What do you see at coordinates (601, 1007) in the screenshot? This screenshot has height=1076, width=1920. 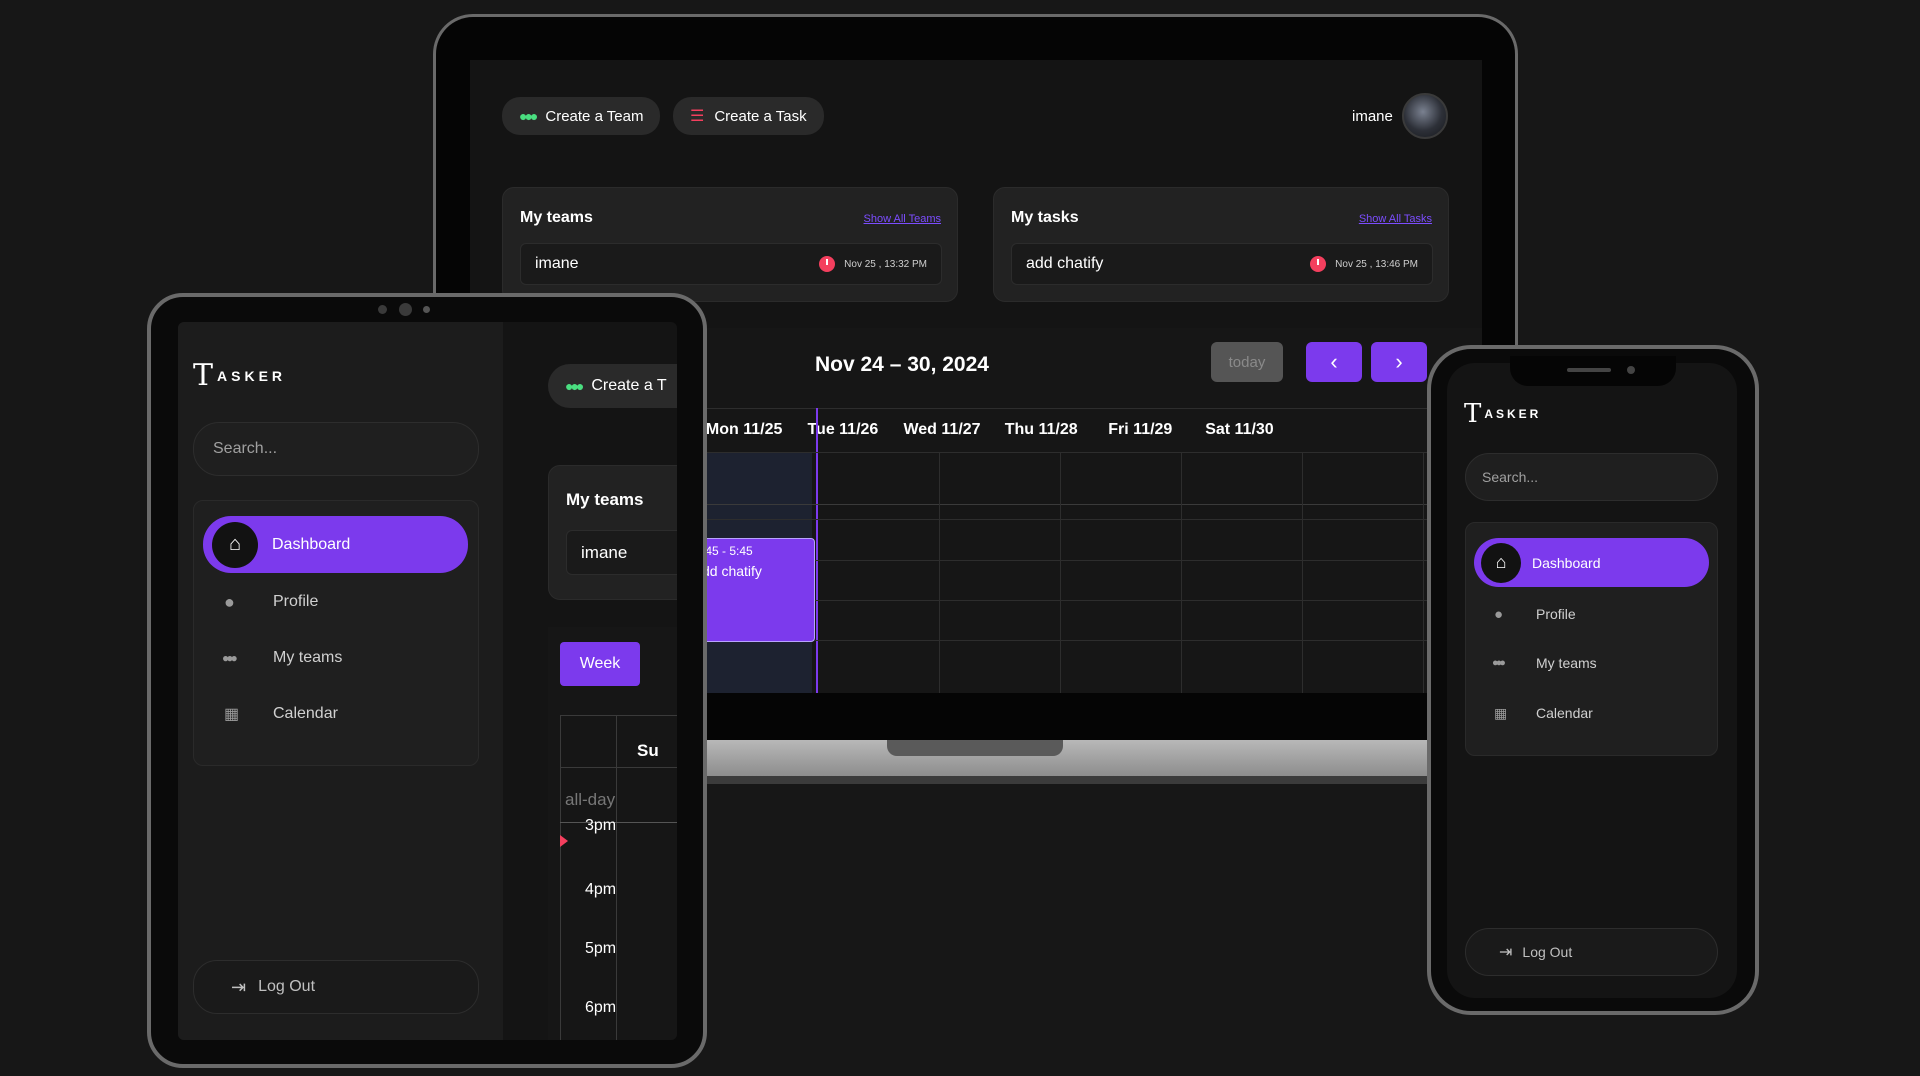 I see `time-label: 6pm` at bounding box center [601, 1007].